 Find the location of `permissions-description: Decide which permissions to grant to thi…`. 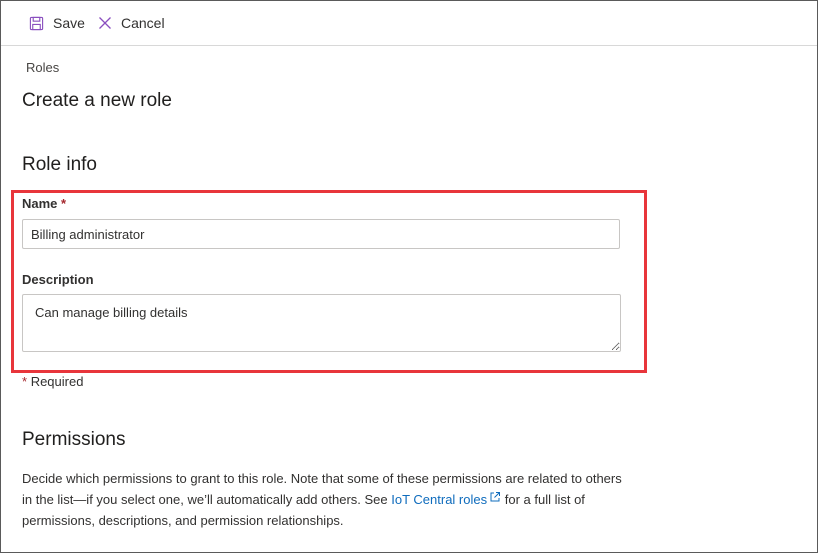

permissions-description: Decide which permissions to grant to thi… is located at coordinates (327, 499).